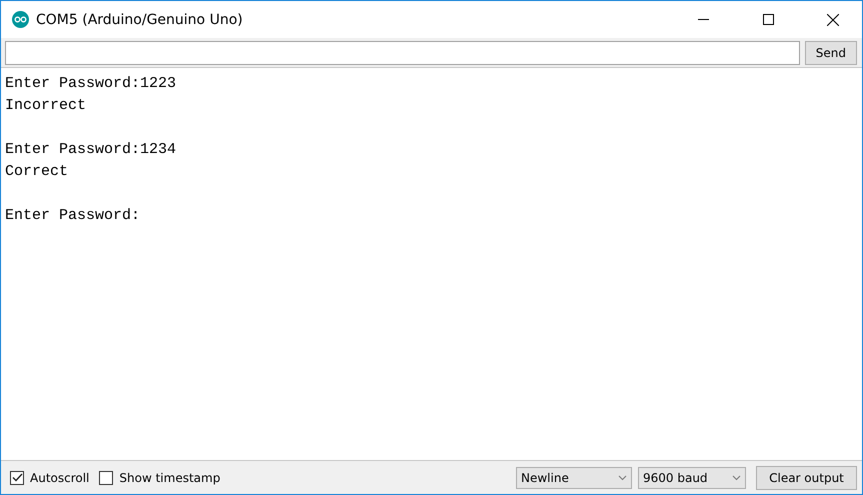 The image size is (863, 495). Describe the element at coordinates (73, 216) in the screenshot. I see `output-line: Enter Password:` at that location.